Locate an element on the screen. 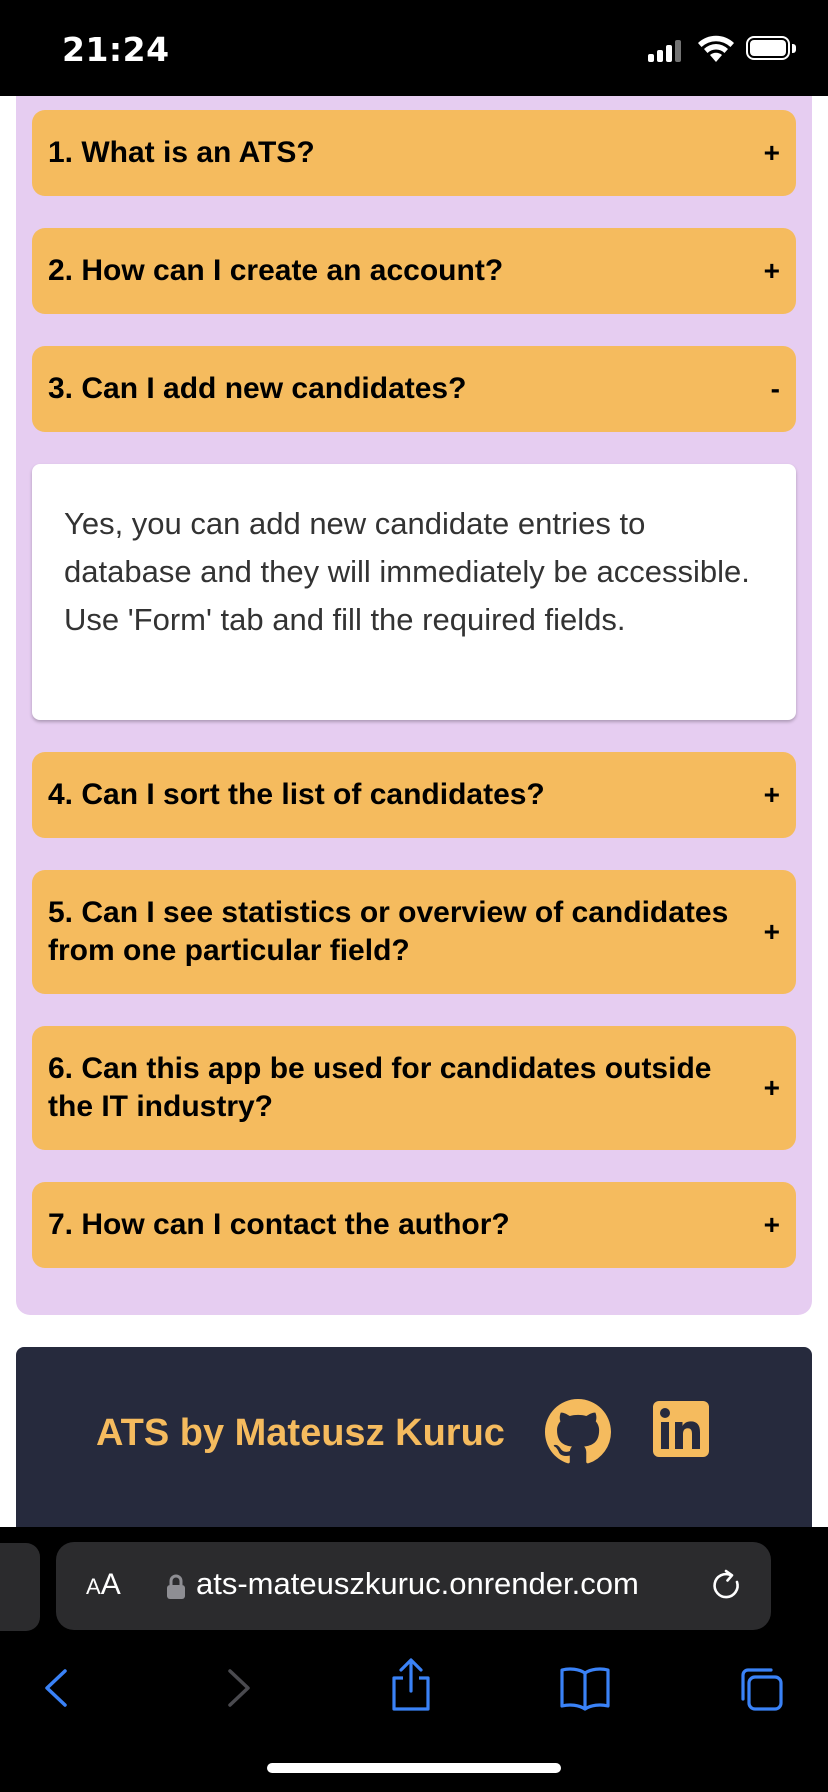 This screenshot has height=1792, width=828. address-bar: AA ats-mateuszkuruc.onrender.com is located at coordinates (413, 1586).